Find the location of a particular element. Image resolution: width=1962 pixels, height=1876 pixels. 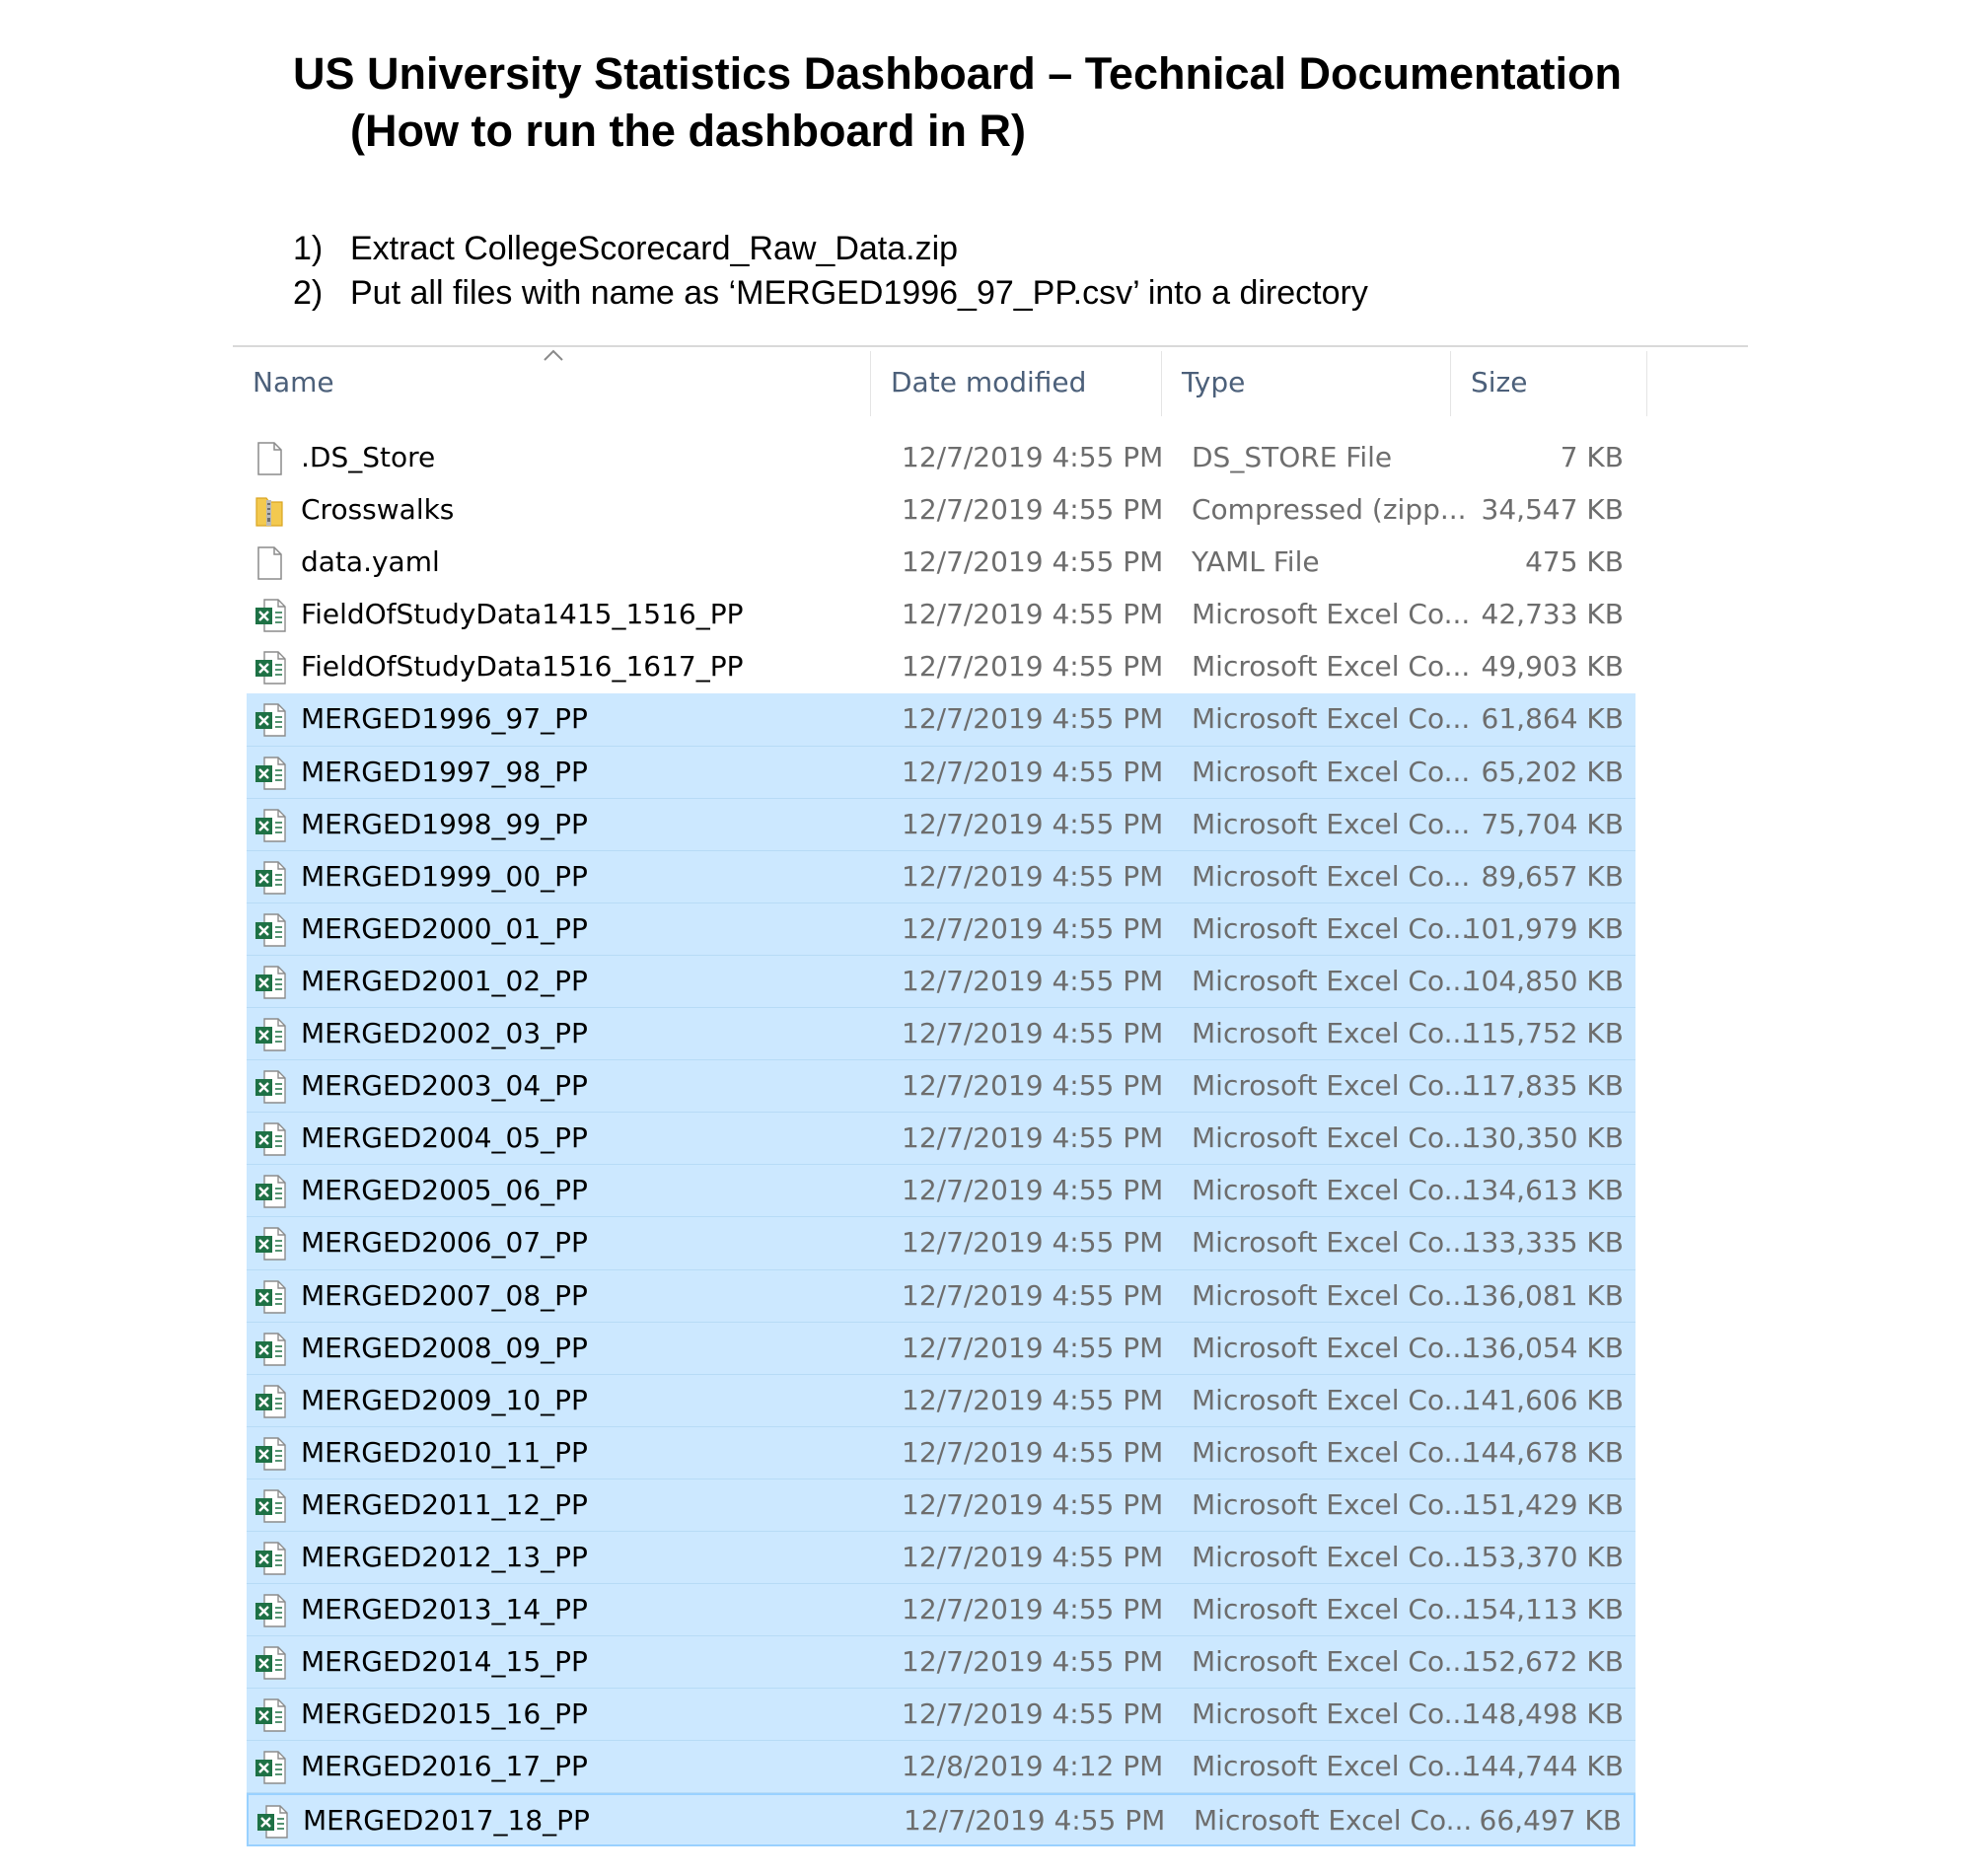

file-size: 104,850 KB is located at coordinates (1544, 980).